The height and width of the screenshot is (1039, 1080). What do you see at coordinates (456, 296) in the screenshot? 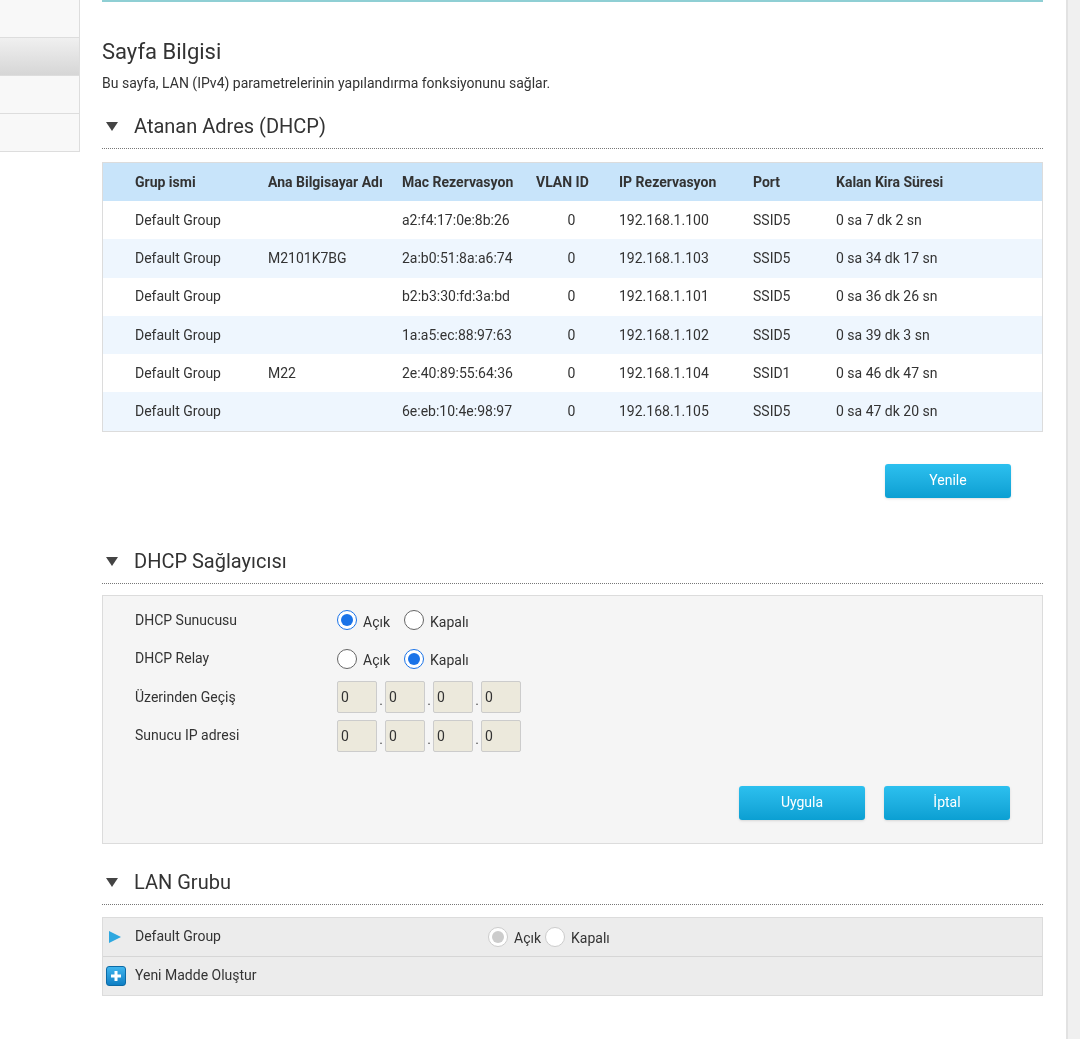
I see `table-cell: b2:b3:30:fd:3a:bd` at bounding box center [456, 296].